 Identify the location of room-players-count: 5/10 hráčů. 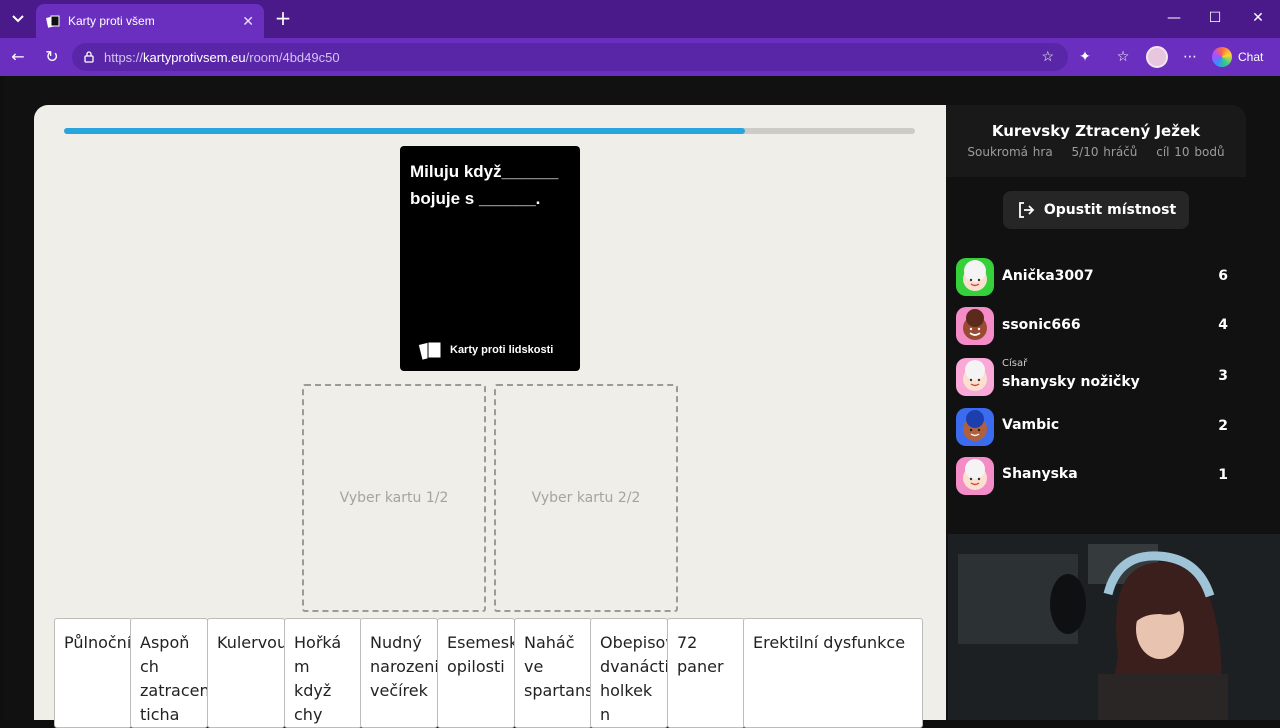
(1104, 152).